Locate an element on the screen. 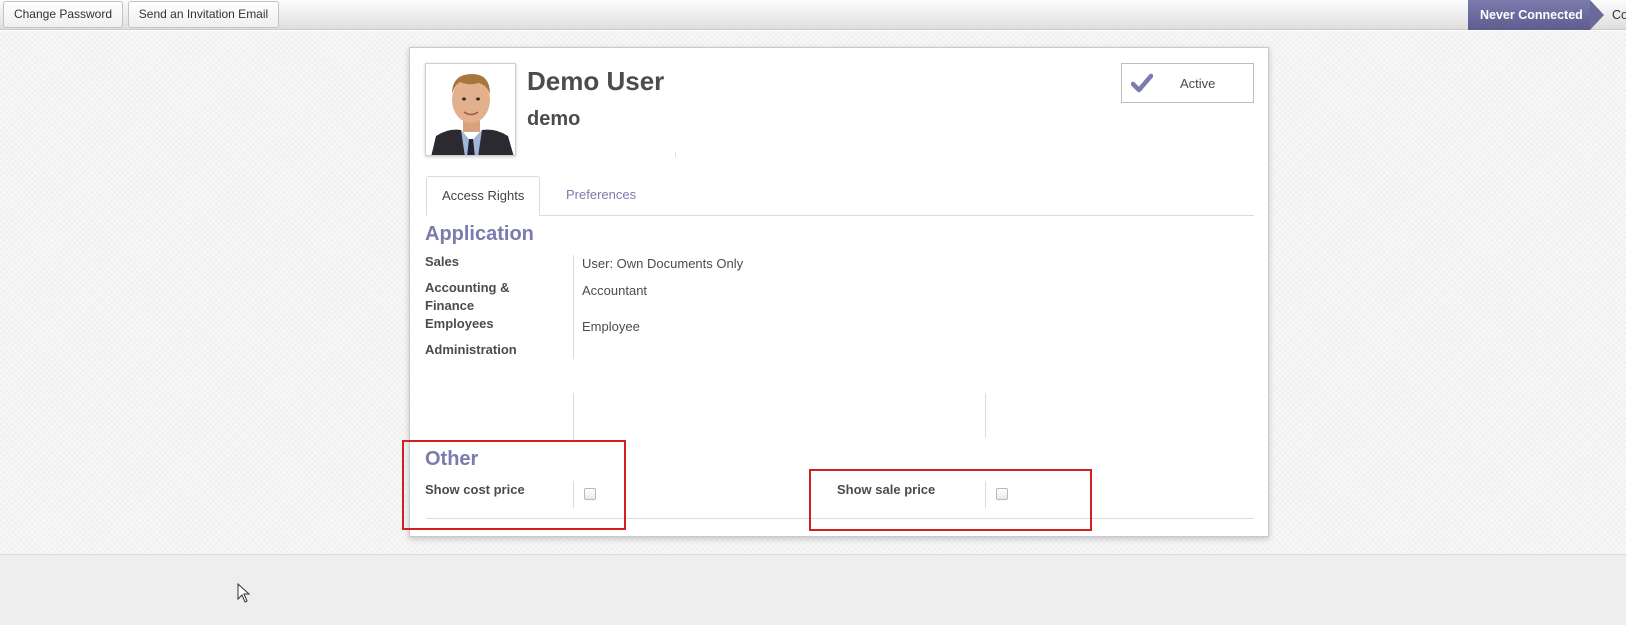 The height and width of the screenshot is (625, 1626). stage-arrow is located at coordinates (1597, 15).